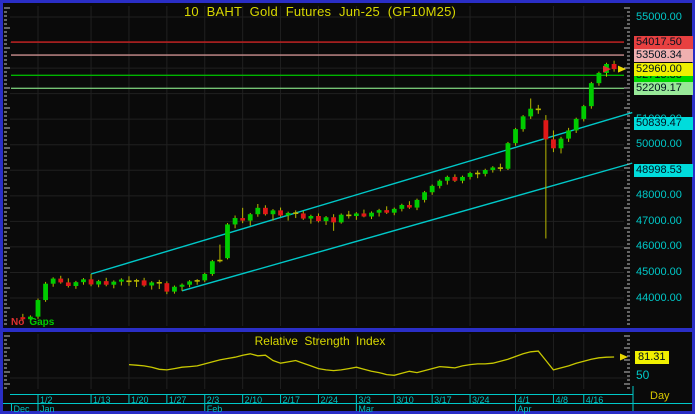 This screenshot has width=695, height=414. I want to click on price-level-badge: 53508.34, so click(663, 55).